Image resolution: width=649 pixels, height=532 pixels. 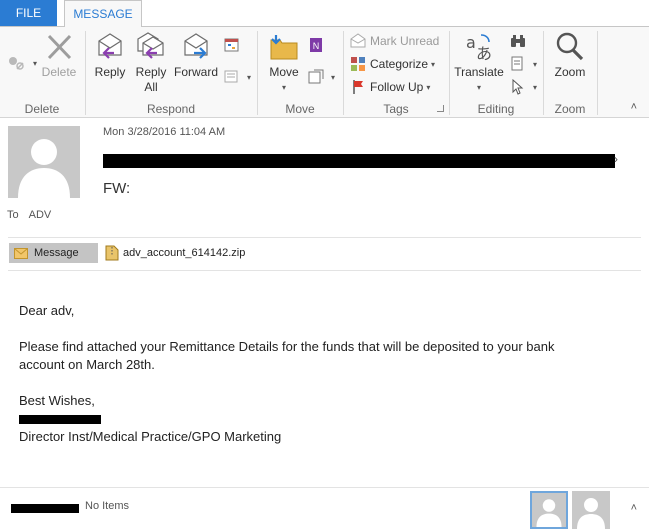 What do you see at coordinates (103, 13) in the screenshot?
I see `tab-message: MESSAGE` at bounding box center [103, 13].